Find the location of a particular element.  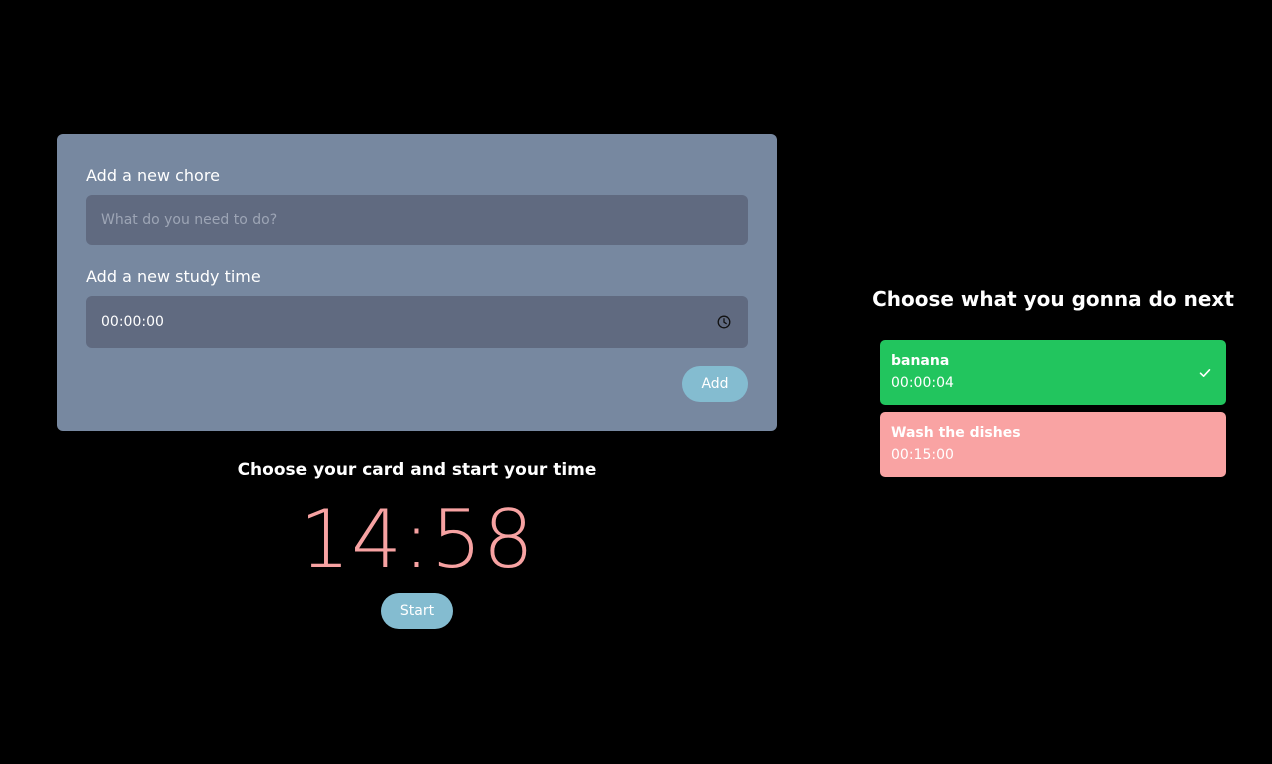

timer-heading: Choose your card and start your time is located at coordinates (417, 470).